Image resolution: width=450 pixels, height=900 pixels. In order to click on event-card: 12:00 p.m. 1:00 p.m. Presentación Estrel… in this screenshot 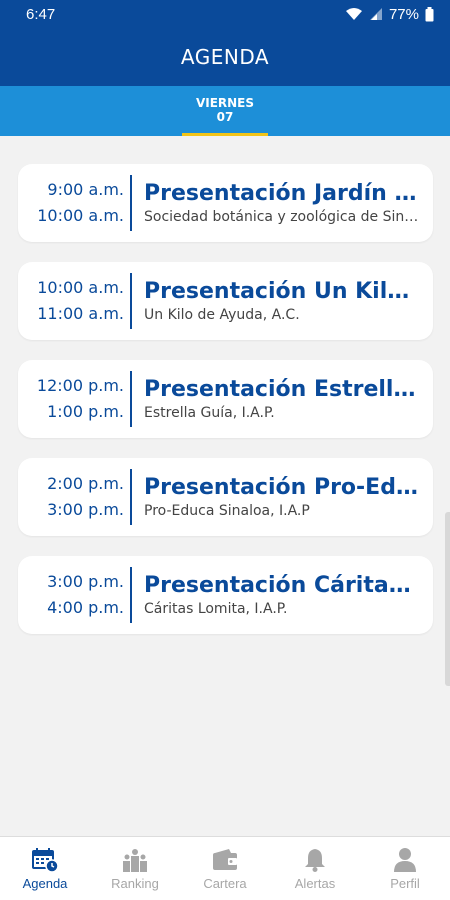, I will do `click(225, 399)`.